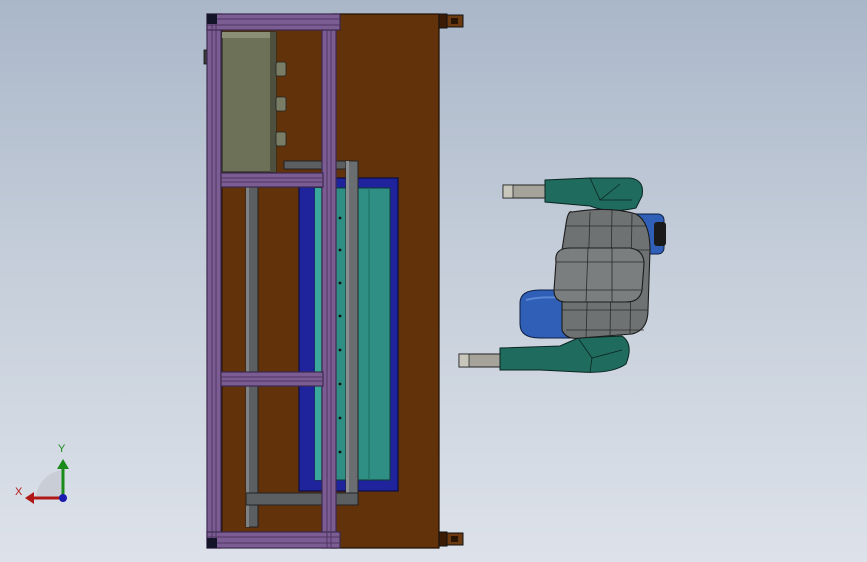 The width and height of the screenshot is (867, 562). Describe the element at coordinates (214, 281) in the screenshot. I see `frame-post-left` at that location.